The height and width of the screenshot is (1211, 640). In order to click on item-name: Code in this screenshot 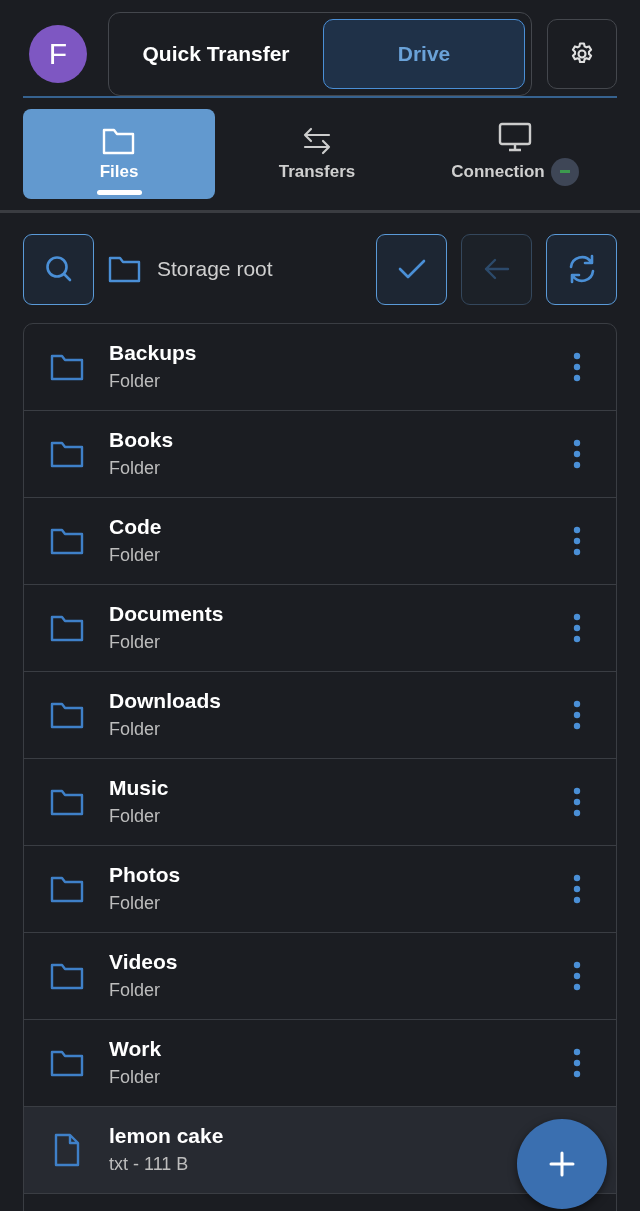, I will do `click(135, 527)`.